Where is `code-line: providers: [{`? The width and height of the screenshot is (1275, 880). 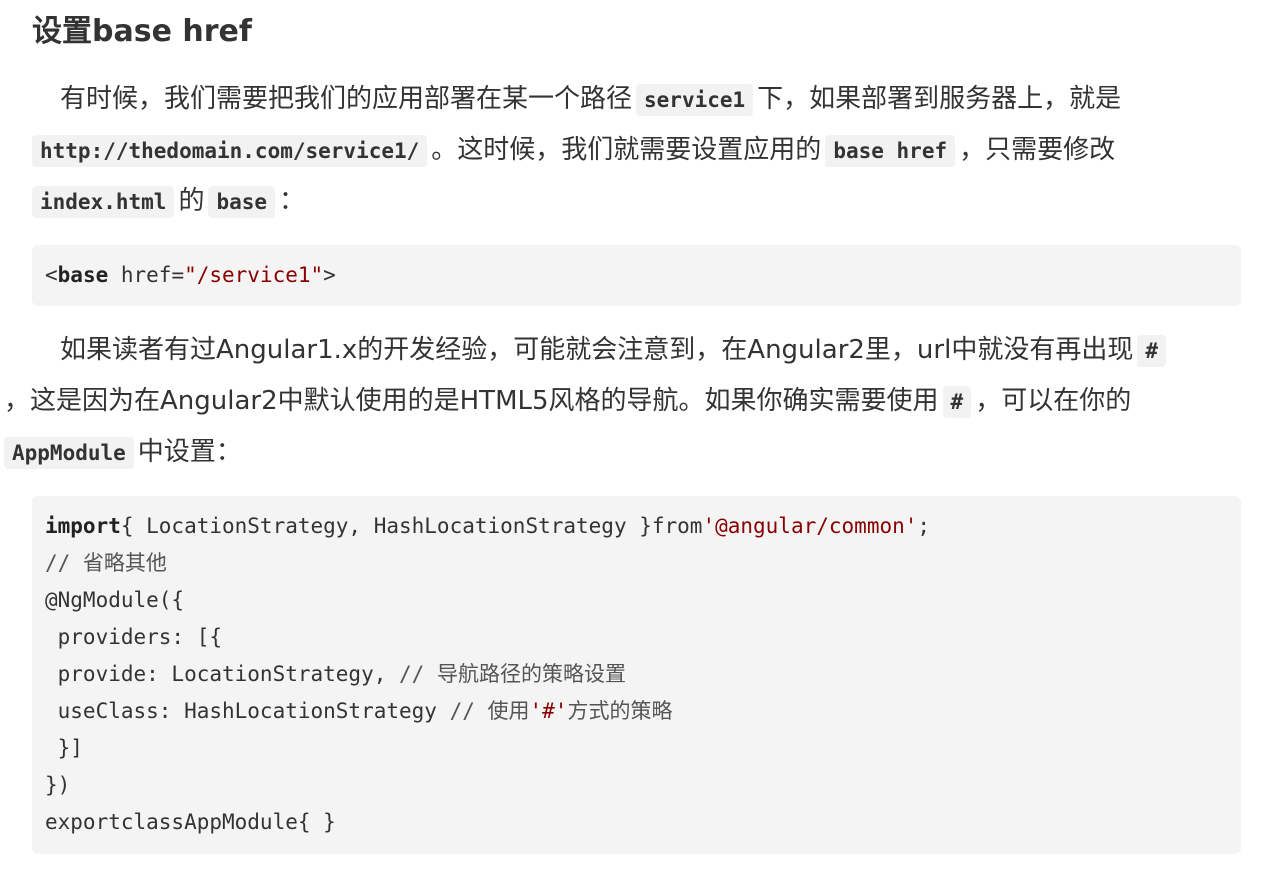
code-line: providers: [{ is located at coordinates (134, 637).